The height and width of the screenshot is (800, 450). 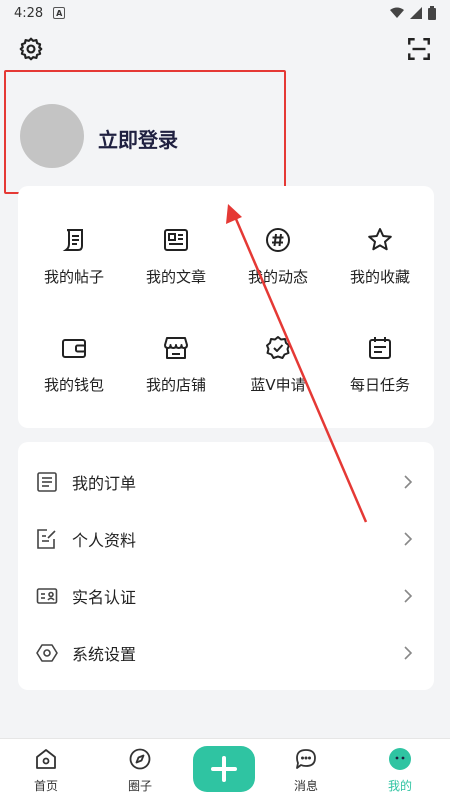 What do you see at coordinates (104, 540) in the screenshot?
I see `list-label: 个人资料` at bounding box center [104, 540].